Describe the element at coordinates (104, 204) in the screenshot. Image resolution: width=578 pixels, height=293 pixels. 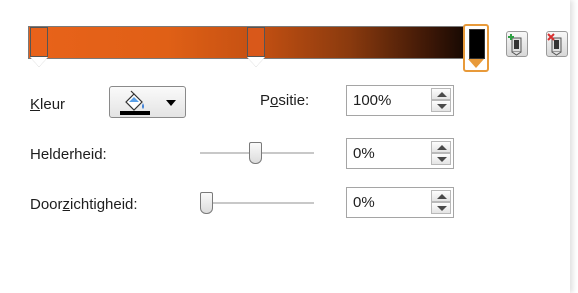
I see `transparency-label-rest: ichtigheid:` at that location.